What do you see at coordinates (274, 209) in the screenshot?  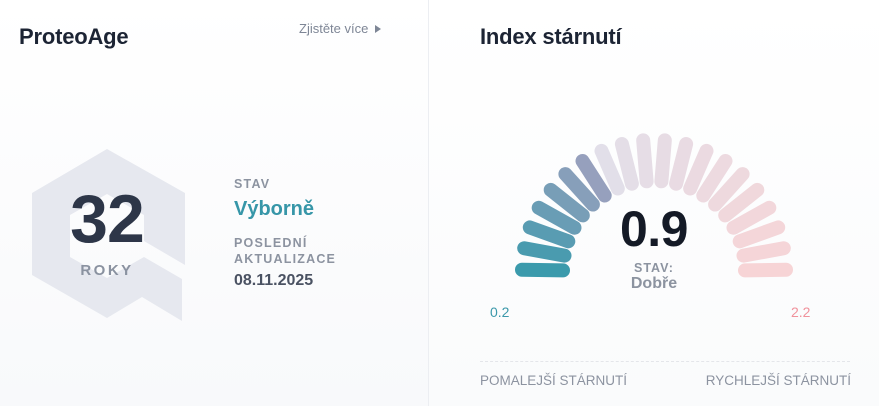 I see `status-value: Výborně` at bounding box center [274, 209].